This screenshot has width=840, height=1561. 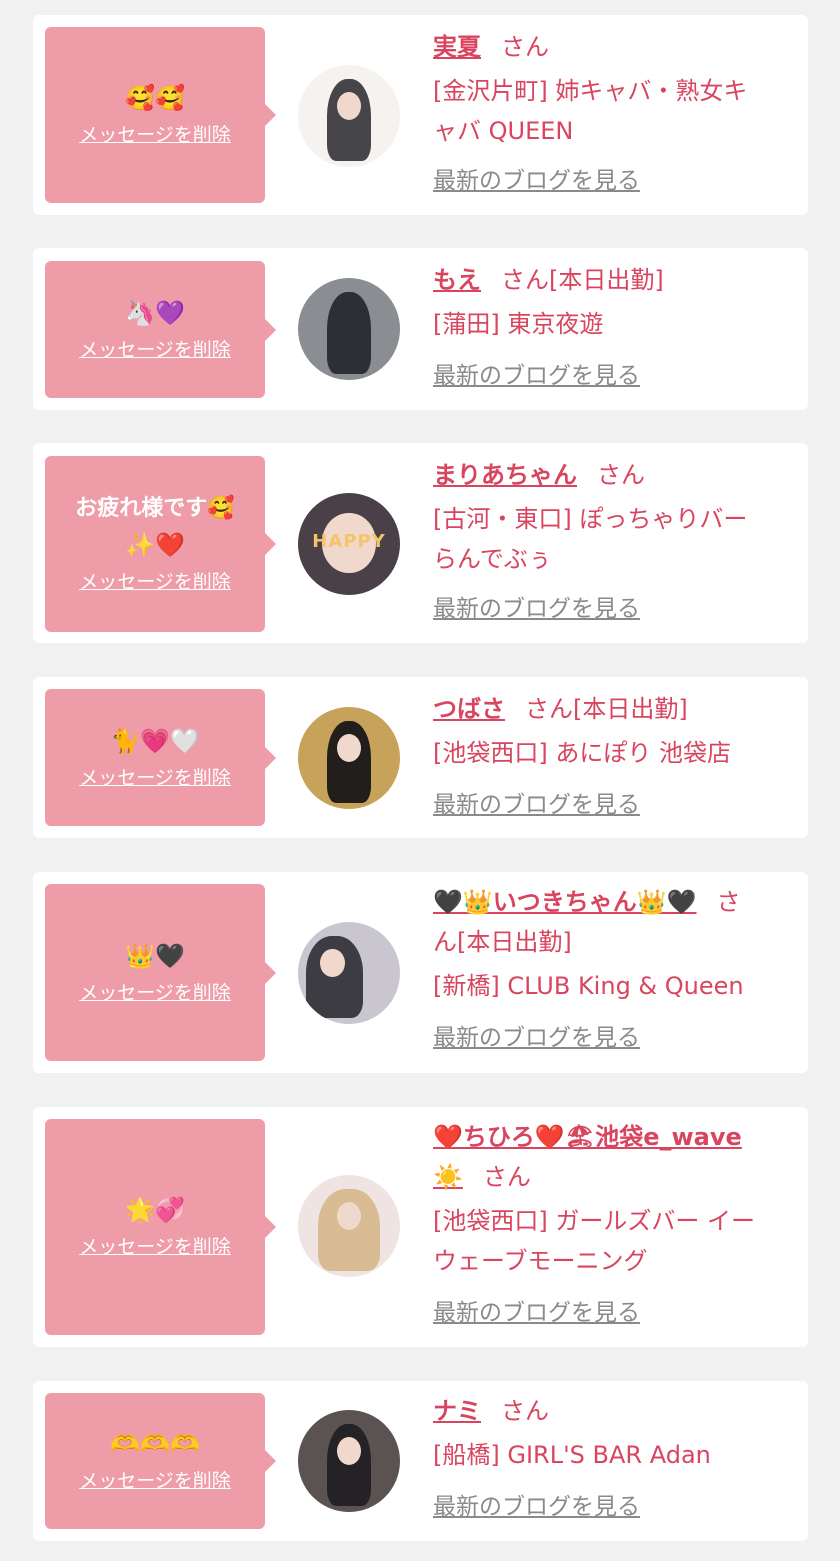 What do you see at coordinates (594, 1221) in the screenshot?
I see `shop-name: [池袋西口] ガールズバー イー` at bounding box center [594, 1221].